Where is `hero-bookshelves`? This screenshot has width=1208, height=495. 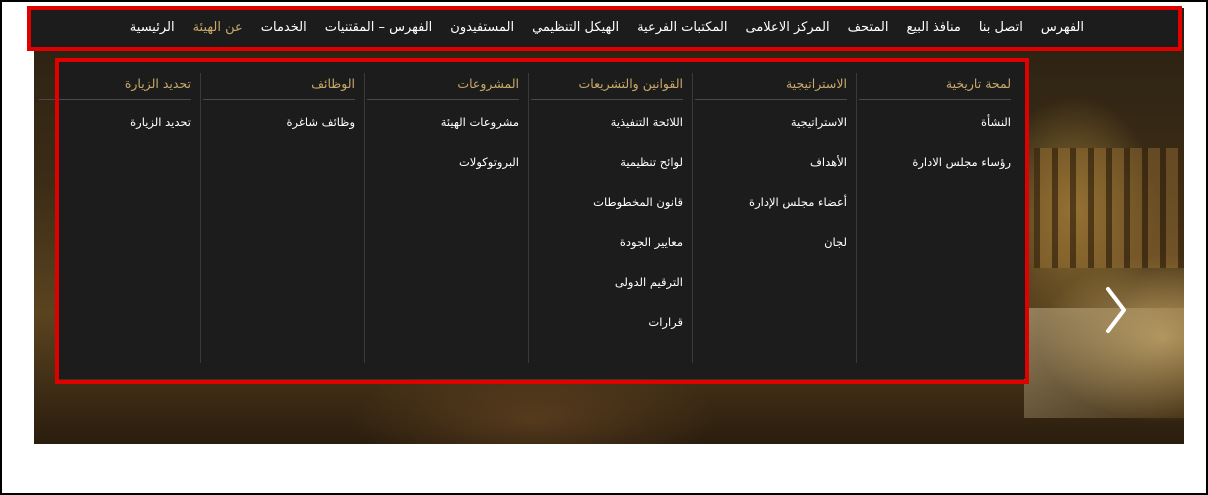 hero-bookshelves is located at coordinates (1109, 208).